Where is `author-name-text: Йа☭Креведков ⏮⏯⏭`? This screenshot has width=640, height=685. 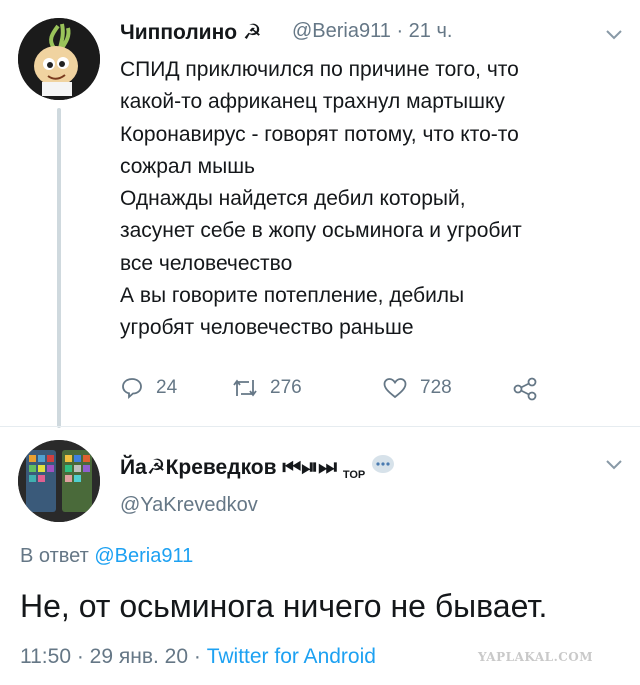
author-name-text: Йа☭Креведков ⏮⏯⏭ is located at coordinates (228, 467).